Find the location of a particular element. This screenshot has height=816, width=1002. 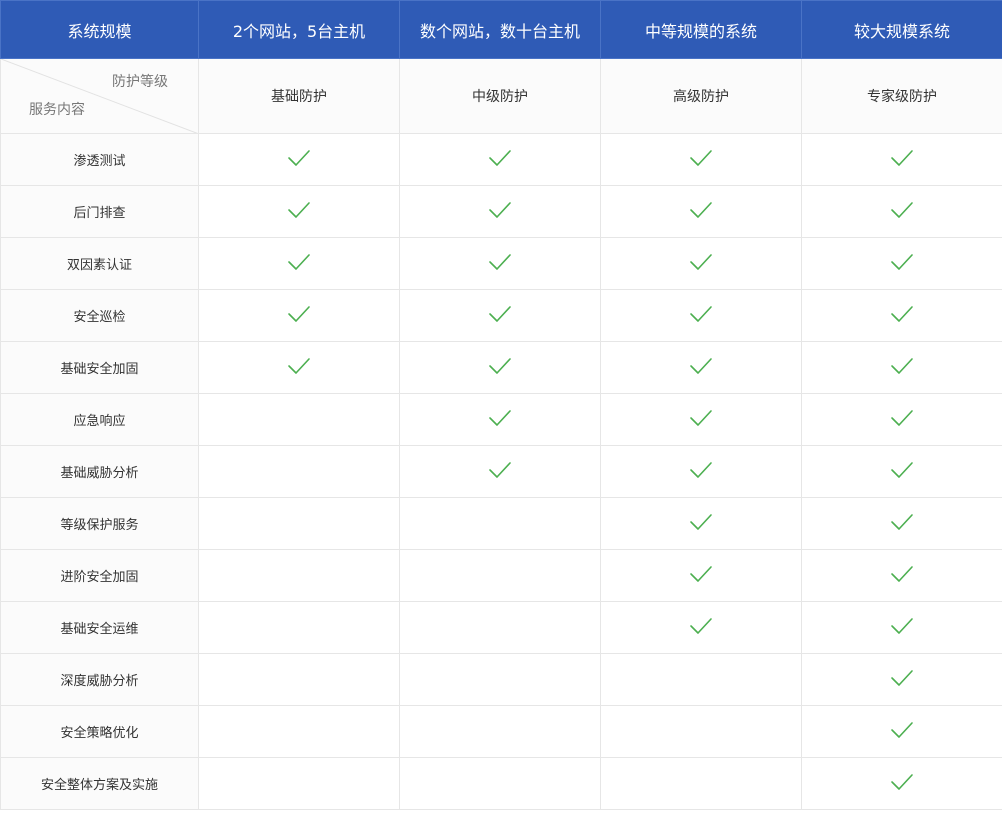

header-row: 系统规模 2个网站，5台主机 数个网站，数十台主机 中等规模的系统 较大规模系统 is located at coordinates (501, 29).